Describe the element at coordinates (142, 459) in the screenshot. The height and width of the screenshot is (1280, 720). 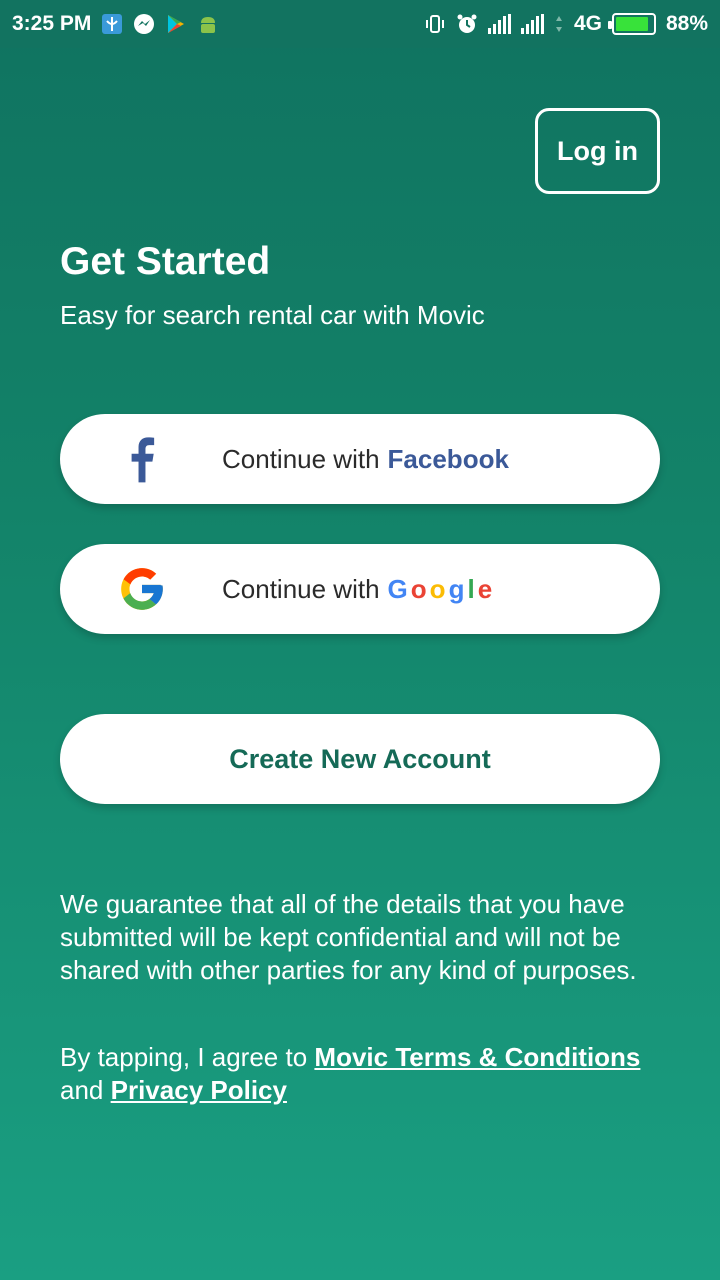
I see `facebook-icon` at that location.